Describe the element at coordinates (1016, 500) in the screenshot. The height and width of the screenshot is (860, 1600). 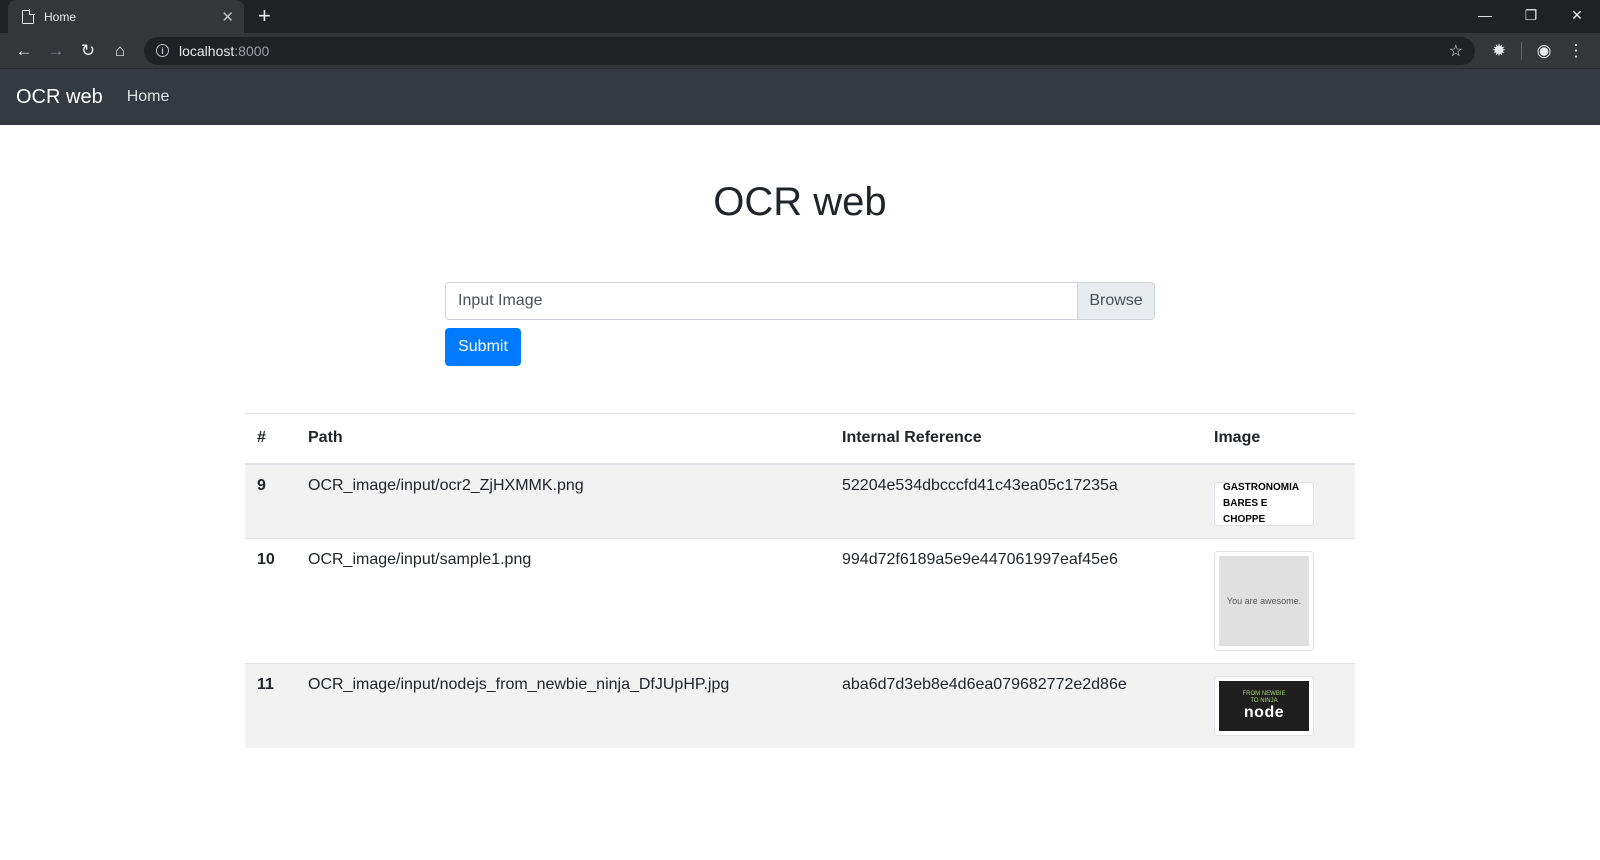
I see `row-reference: 52204e534dbcccfd41c43ea05c17235a` at that location.